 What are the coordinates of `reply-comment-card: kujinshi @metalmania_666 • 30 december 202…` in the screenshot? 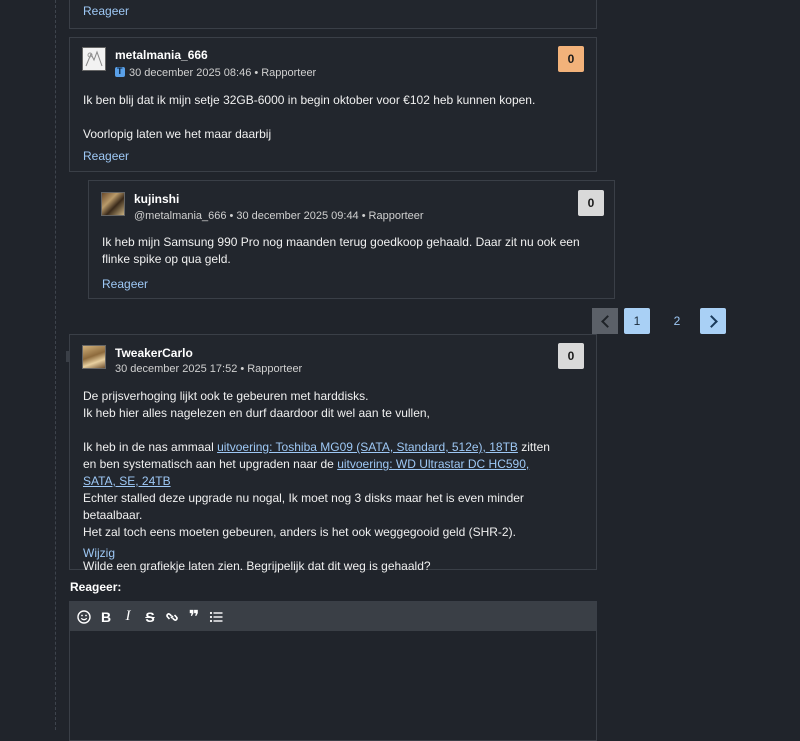 It's located at (351, 239).